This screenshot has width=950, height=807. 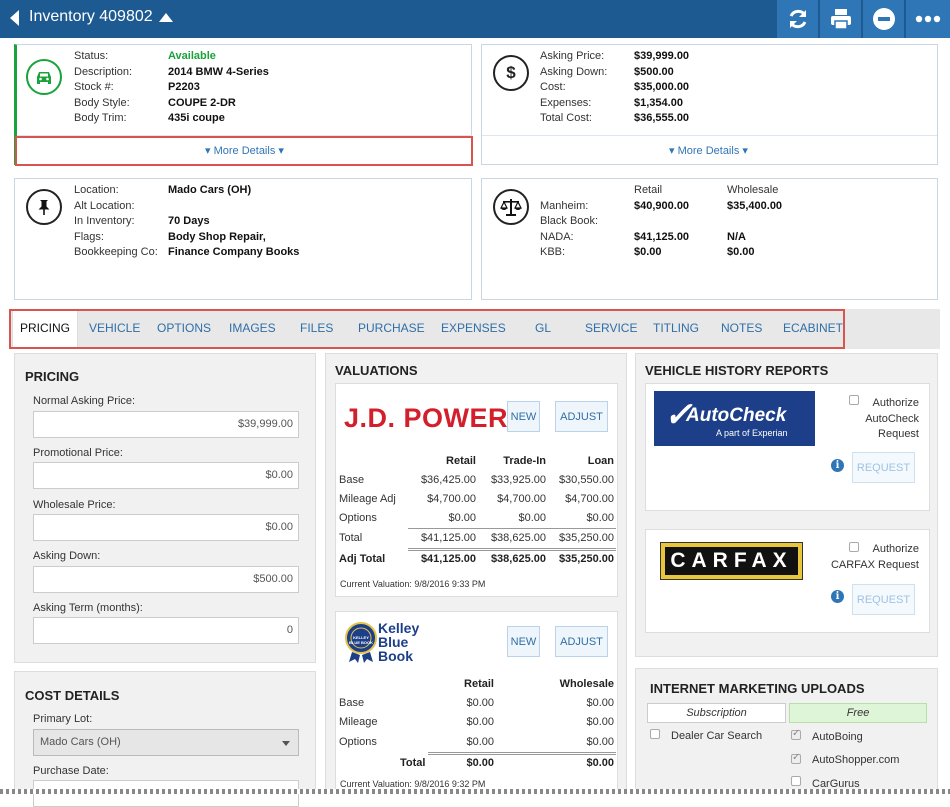 What do you see at coordinates (532, 518) in the screenshot?
I see `jd-cell: $0.00` at bounding box center [532, 518].